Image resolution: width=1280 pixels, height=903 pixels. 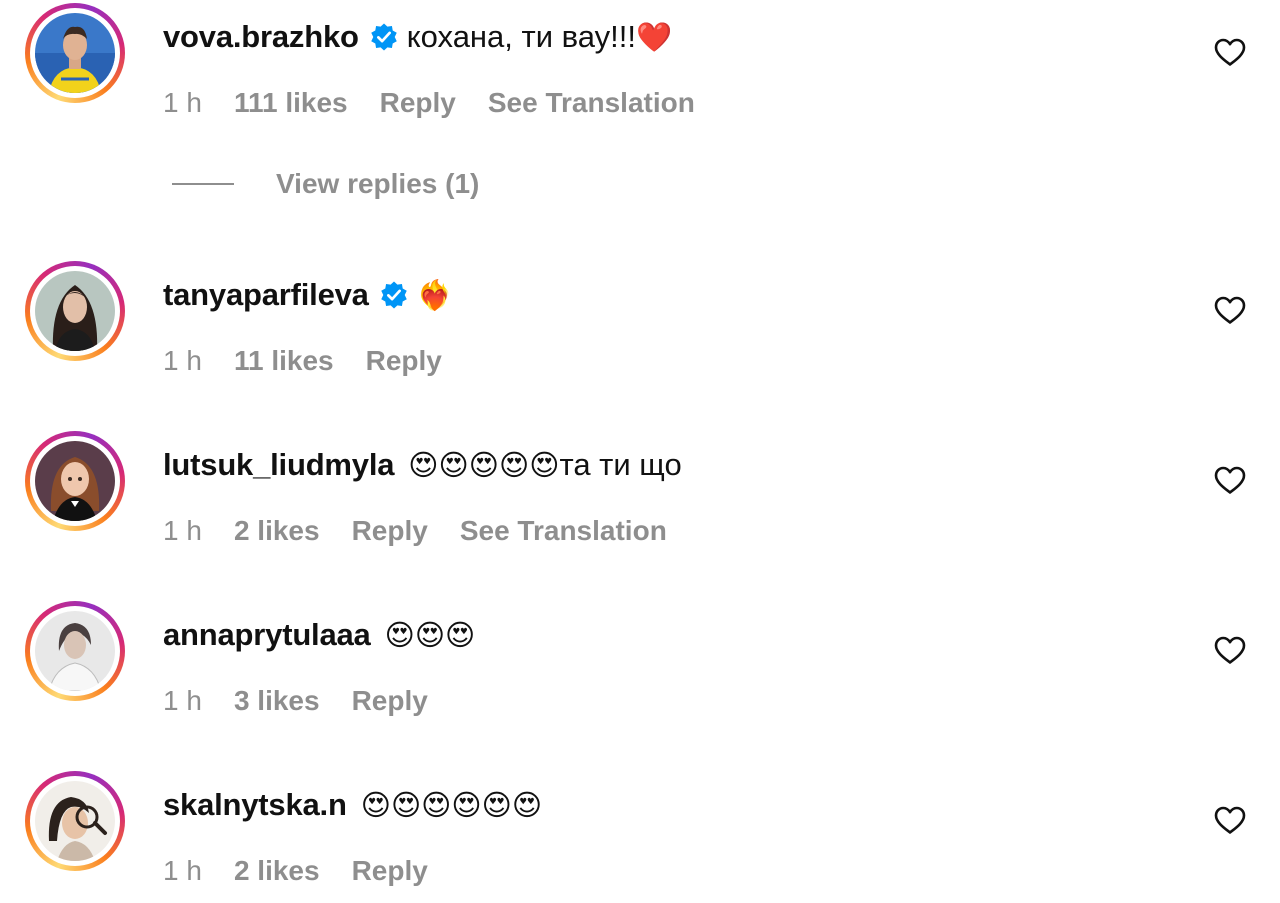 What do you see at coordinates (261, 37) in the screenshot?
I see `comment-username: vova.brazhko` at bounding box center [261, 37].